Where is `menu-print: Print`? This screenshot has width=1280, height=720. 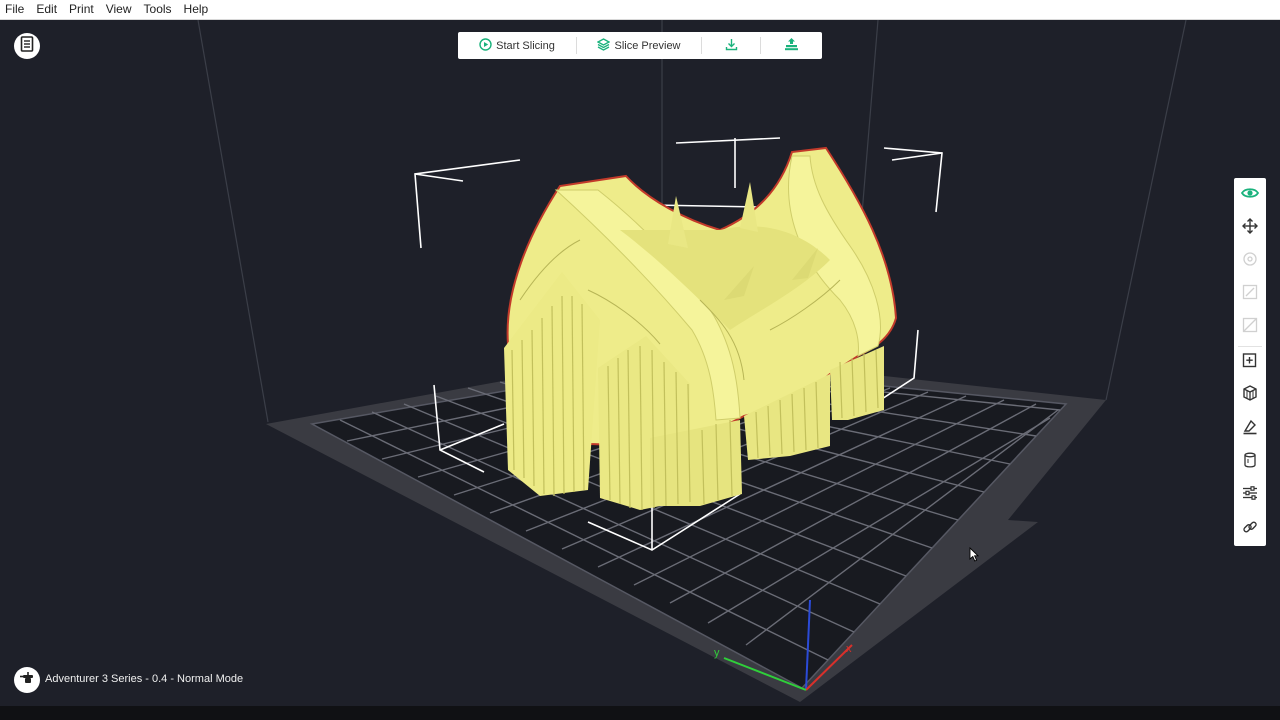
menu-print: Print is located at coordinates (81, 9).